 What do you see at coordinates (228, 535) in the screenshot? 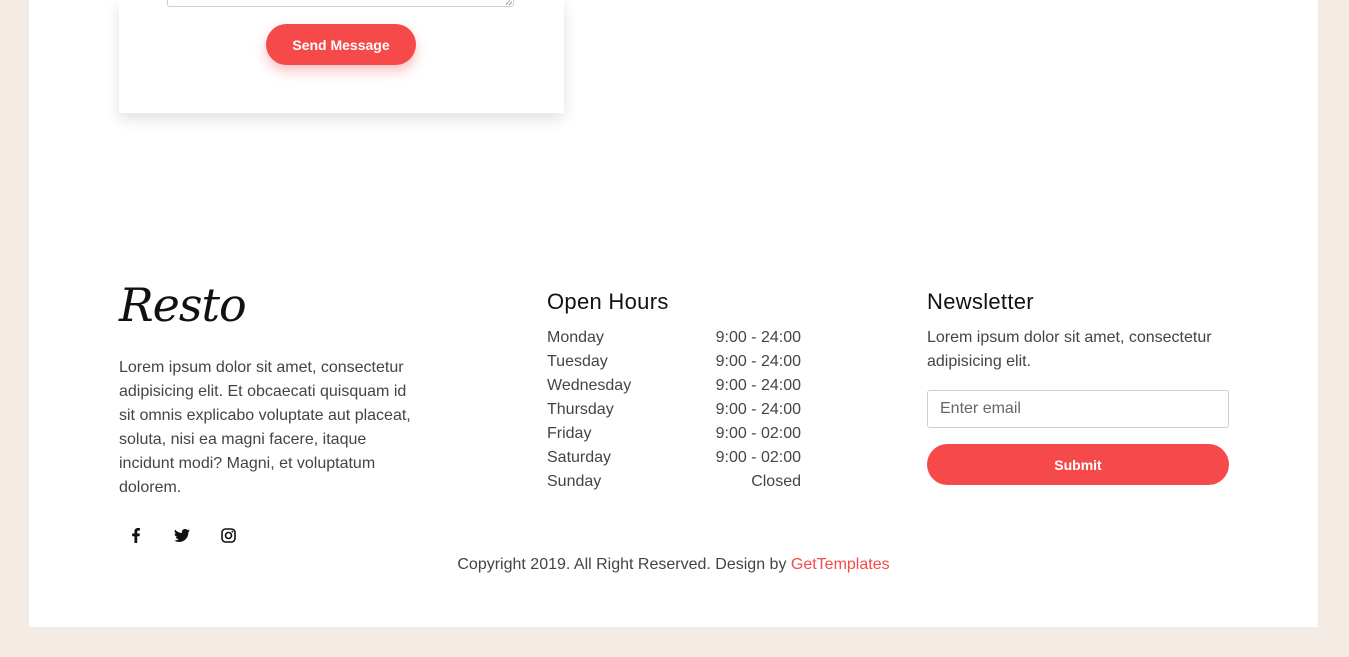
I see `instagram-icon` at bounding box center [228, 535].